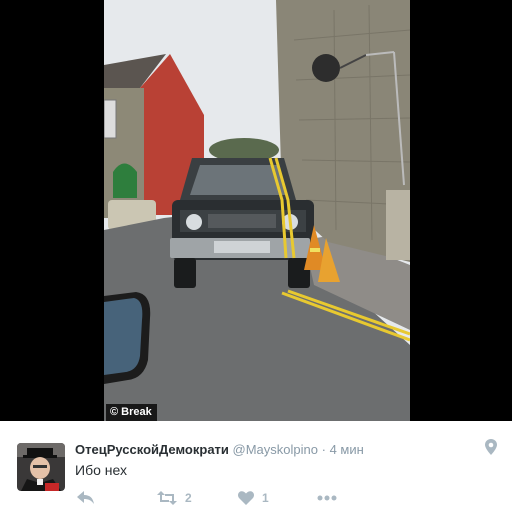  Describe the element at coordinates (246, 498) in the screenshot. I see `heart-icon` at that location.